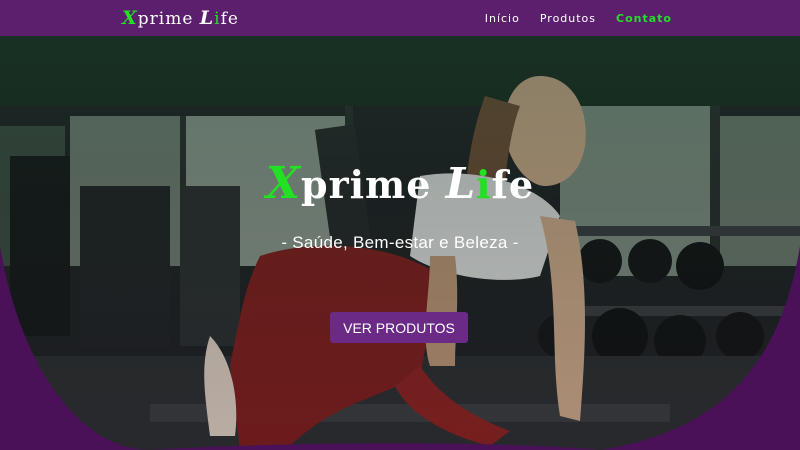 Image resolution: width=800 pixels, height=450 pixels. Describe the element at coordinates (373, 184) in the screenshot. I see `hero-title-prime: prime` at that location.